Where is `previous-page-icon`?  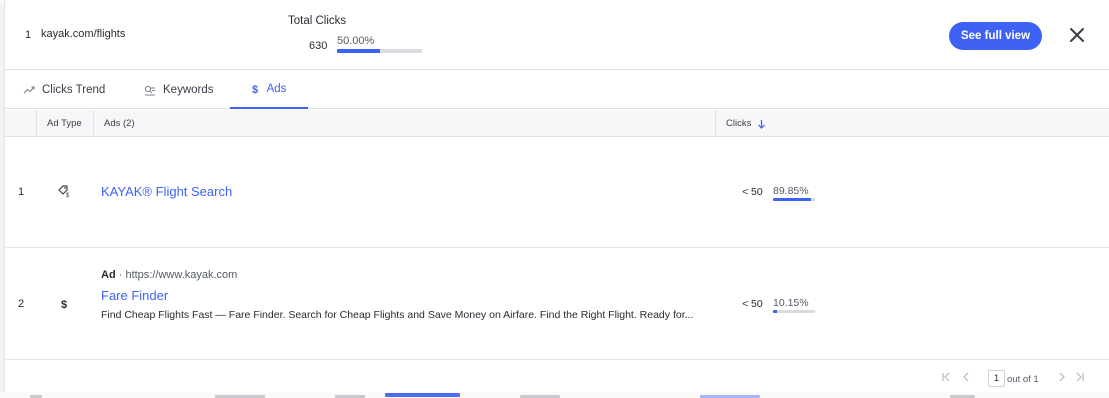
previous-page-icon is located at coordinates (966, 378).